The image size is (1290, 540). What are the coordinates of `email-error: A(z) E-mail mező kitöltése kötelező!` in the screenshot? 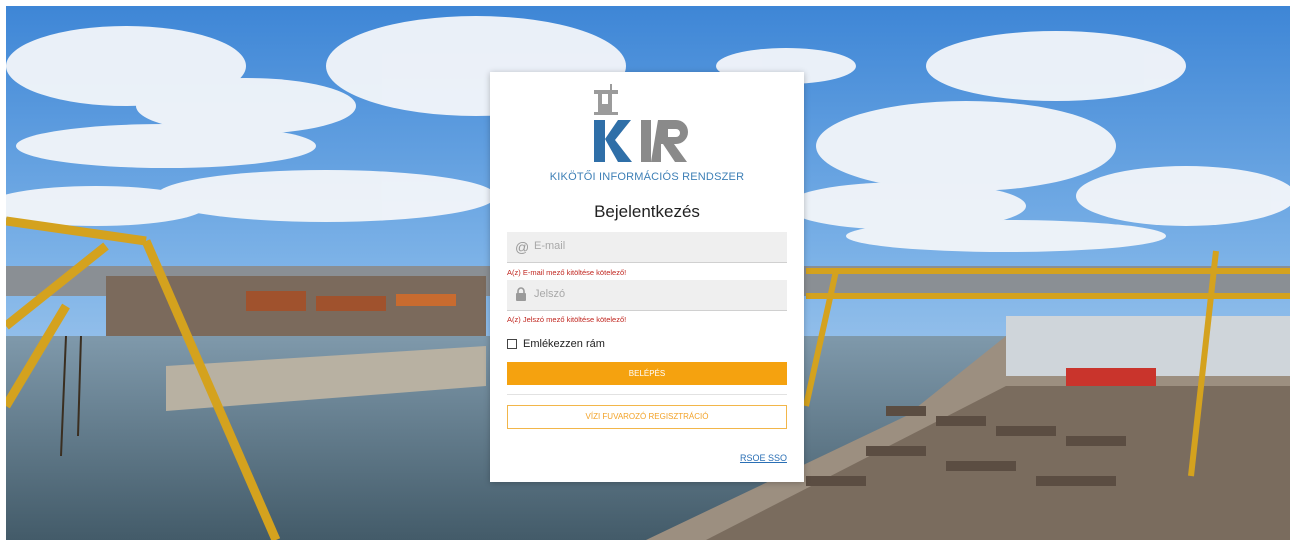 It's located at (567, 272).